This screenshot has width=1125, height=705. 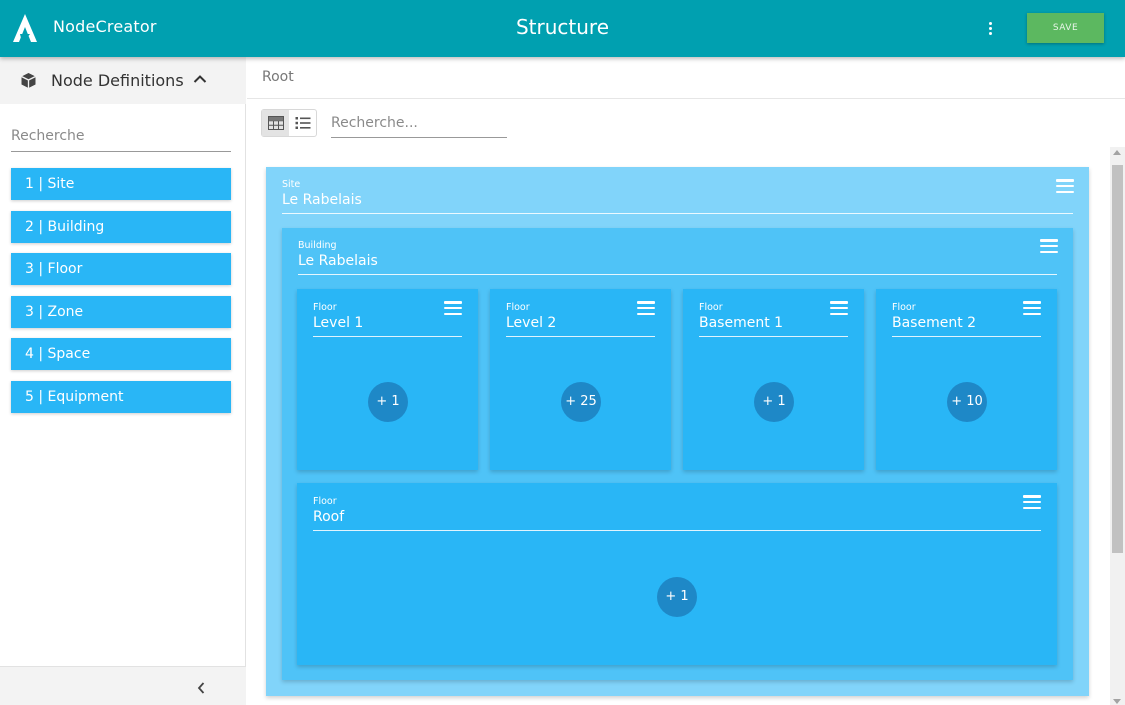 What do you see at coordinates (531, 323) in the screenshot?
I see `node-name: Level 2` at bounding box center [531, 323].